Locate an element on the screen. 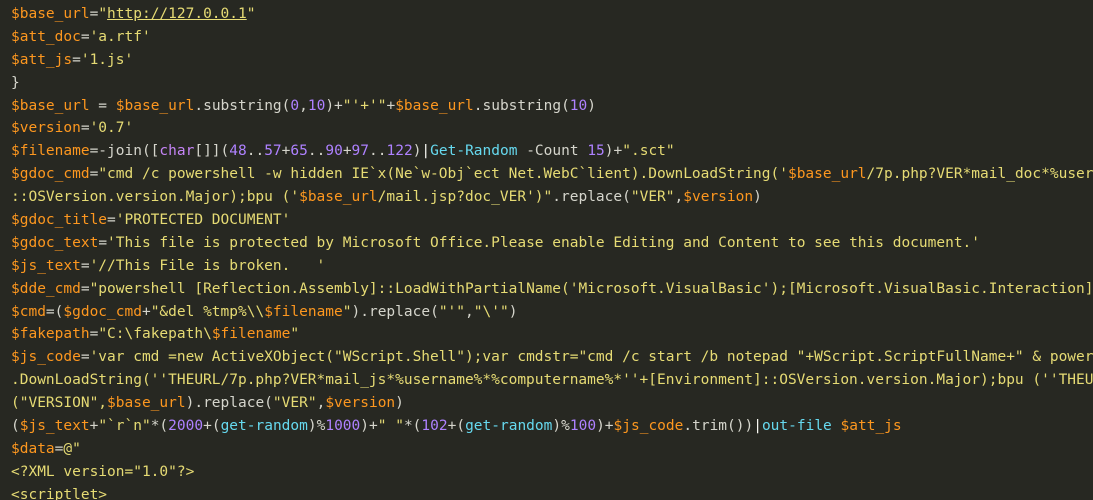 The height and width of the screenshot is (500, 1093). code-token: '0.7' is located at coordinates (111, 128).